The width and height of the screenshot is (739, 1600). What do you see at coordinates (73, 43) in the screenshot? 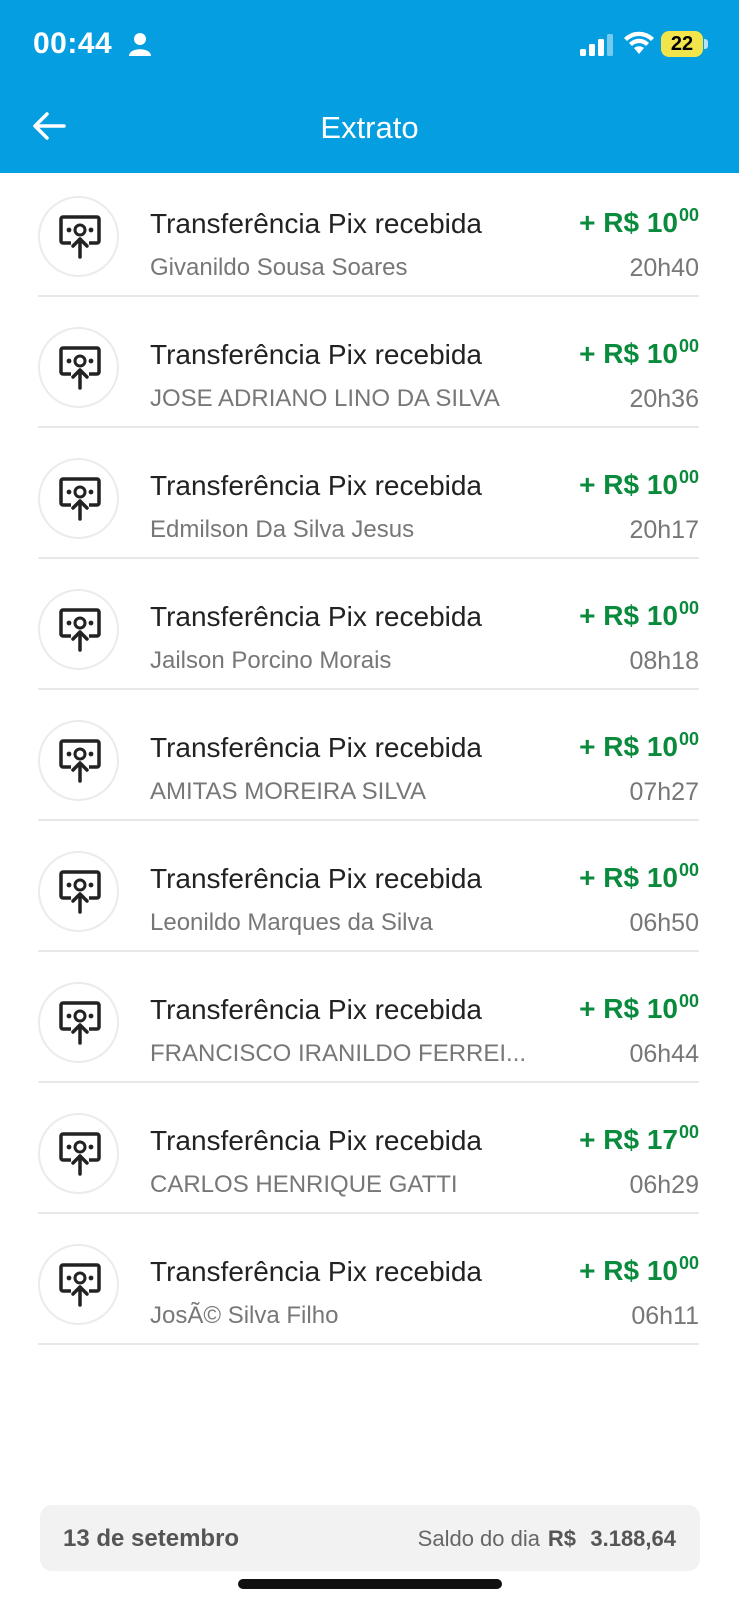
I see `status-time: 00:44` at bounding box center [73, 43].